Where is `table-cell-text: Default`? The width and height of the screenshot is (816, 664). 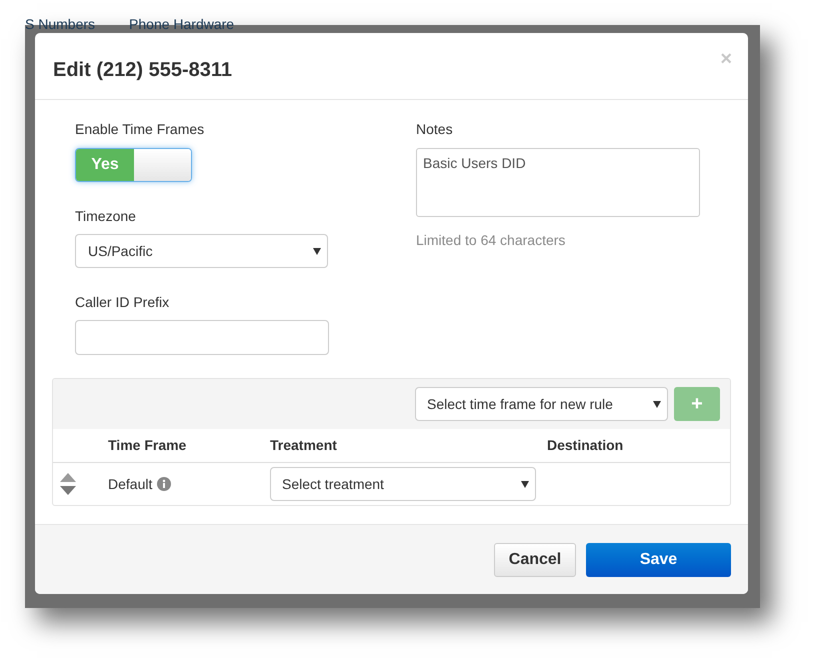 table-cell-text: Default is located at coordinates (130, 484).